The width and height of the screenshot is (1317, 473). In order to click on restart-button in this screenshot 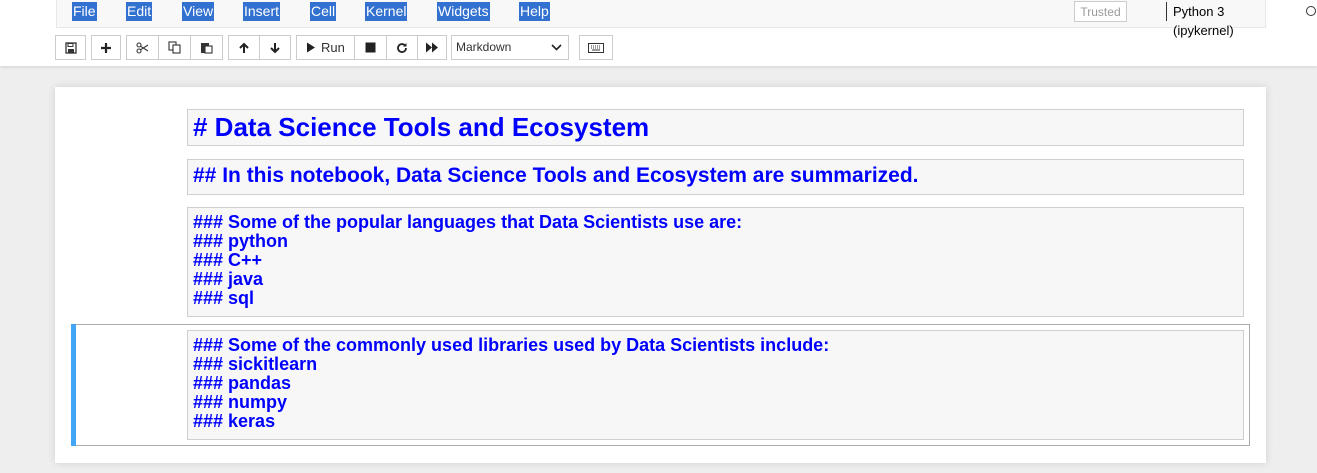, I will do `click(402, 47)`.